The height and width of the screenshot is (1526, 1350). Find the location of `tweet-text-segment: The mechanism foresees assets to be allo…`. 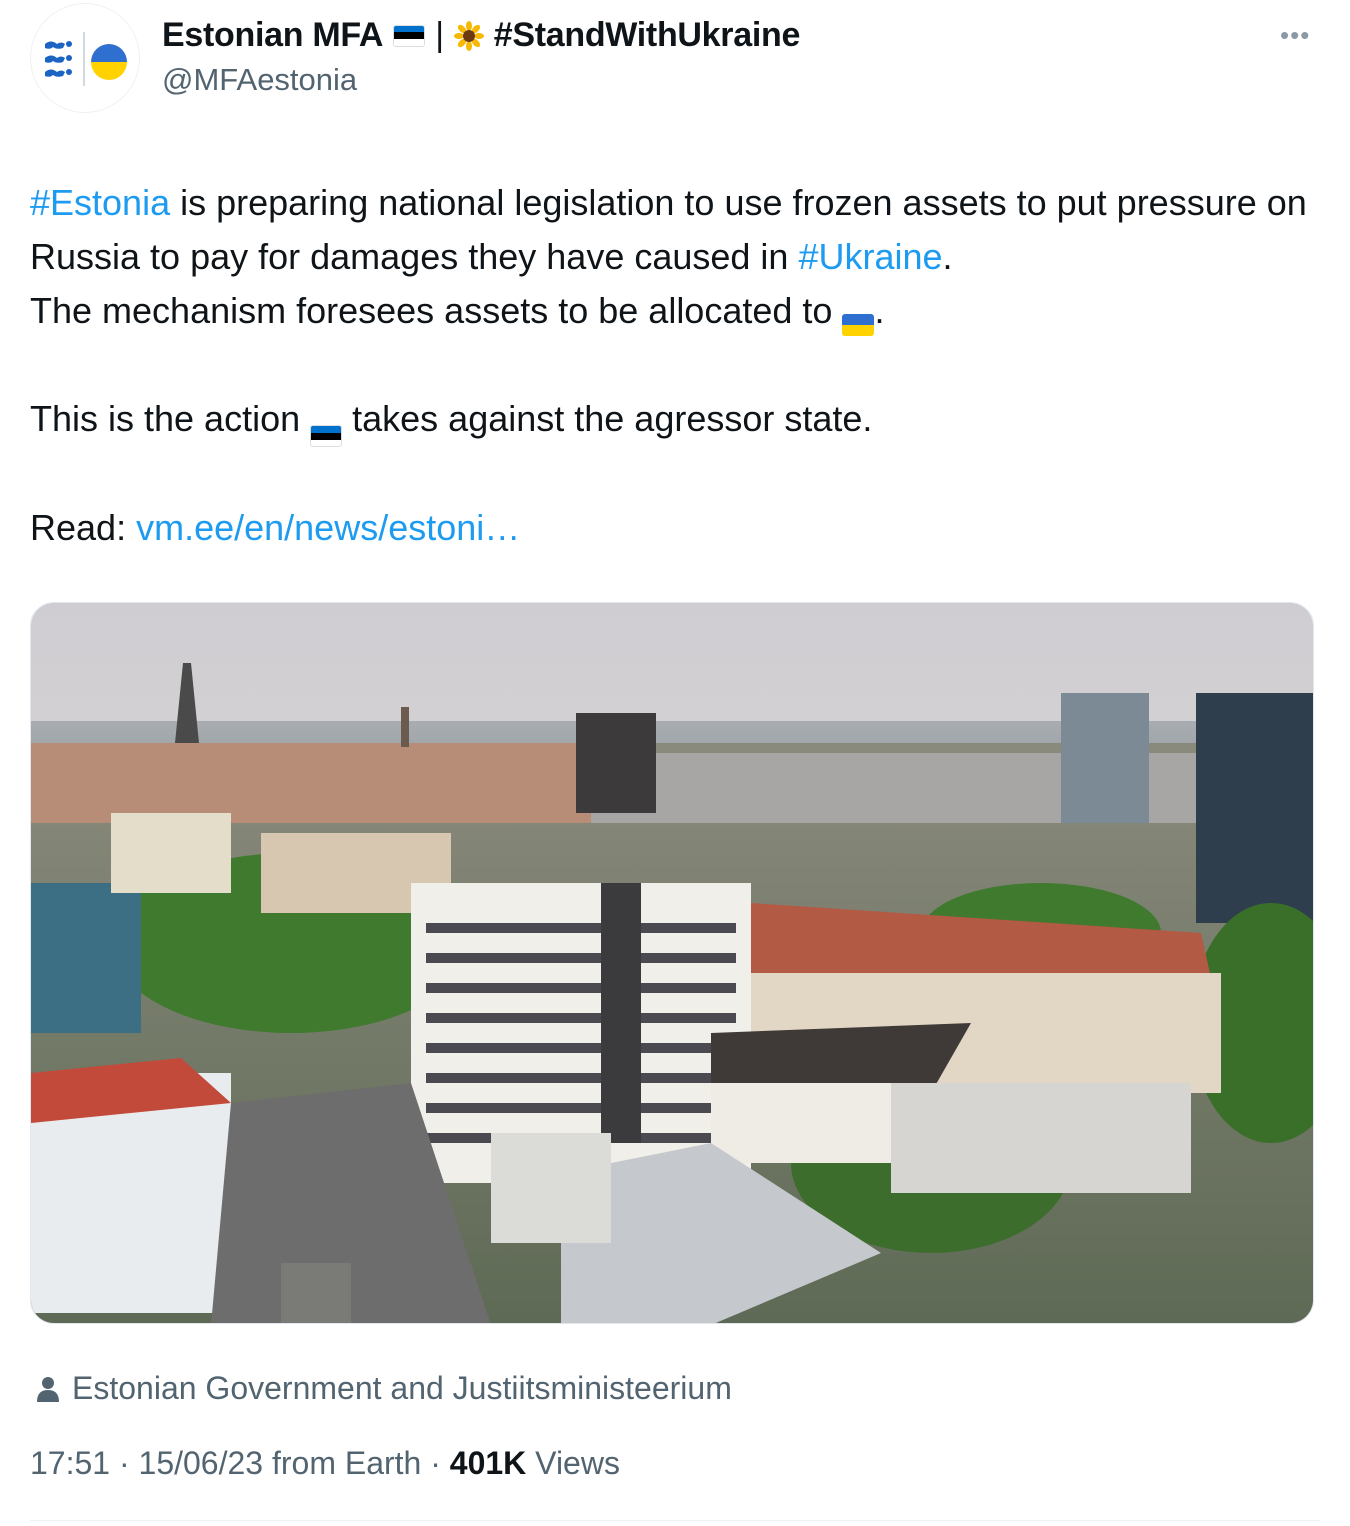

tweet-text-segment: The mechanism foresees assets to be allo… is located at coordinates (436, 310).